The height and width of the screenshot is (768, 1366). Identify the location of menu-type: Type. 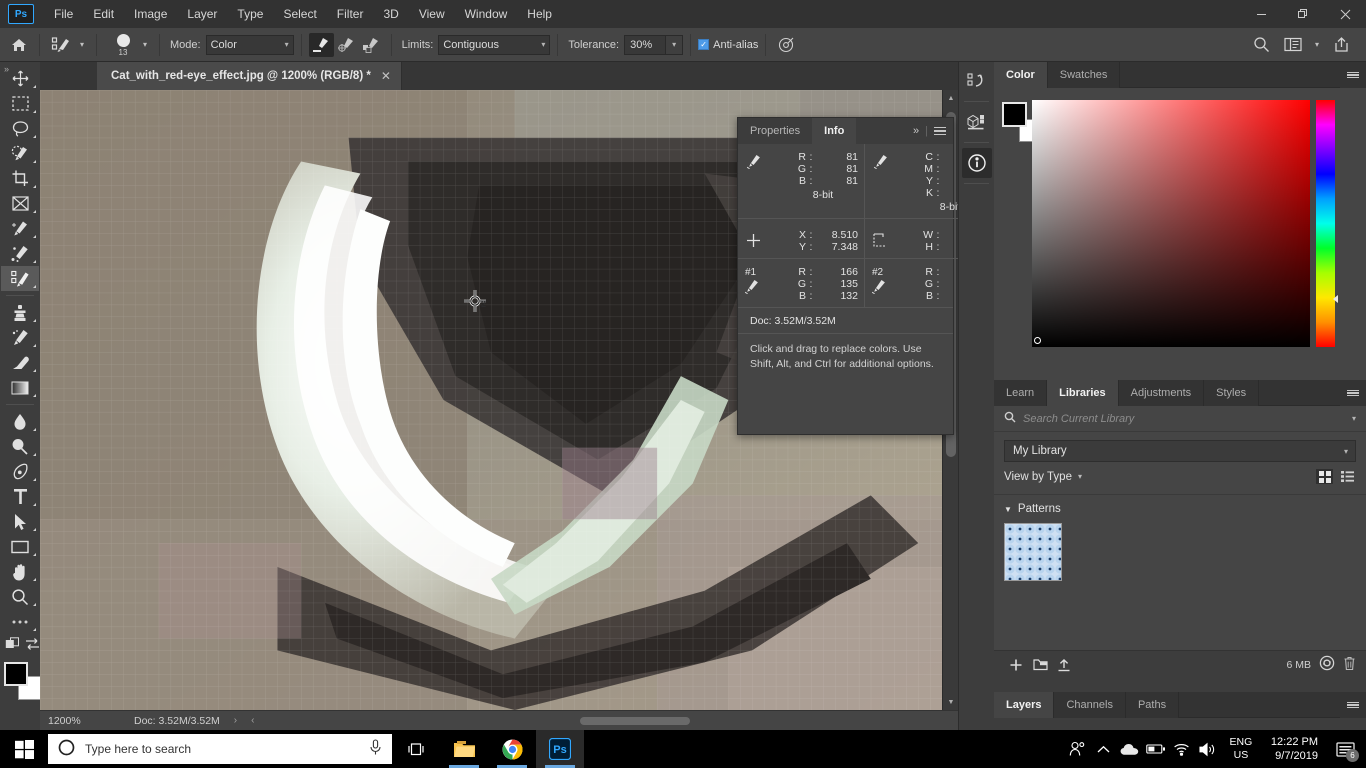
(250, 14).